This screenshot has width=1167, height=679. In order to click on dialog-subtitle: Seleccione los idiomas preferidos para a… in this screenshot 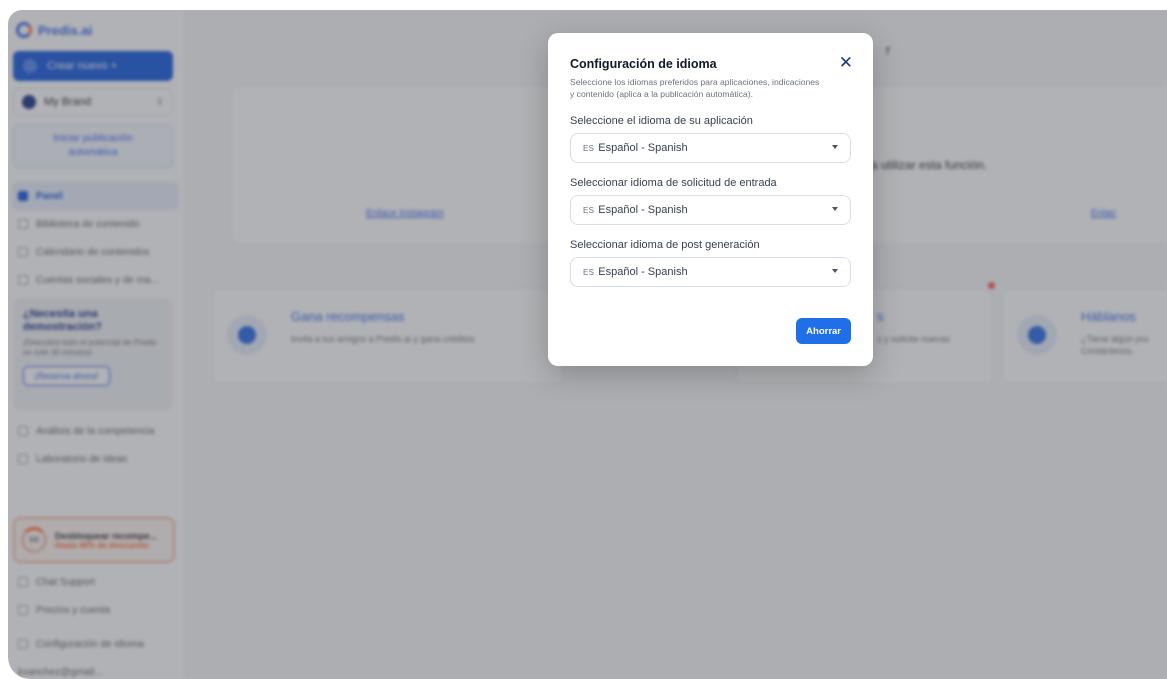, I will do `click(695, 88)`.